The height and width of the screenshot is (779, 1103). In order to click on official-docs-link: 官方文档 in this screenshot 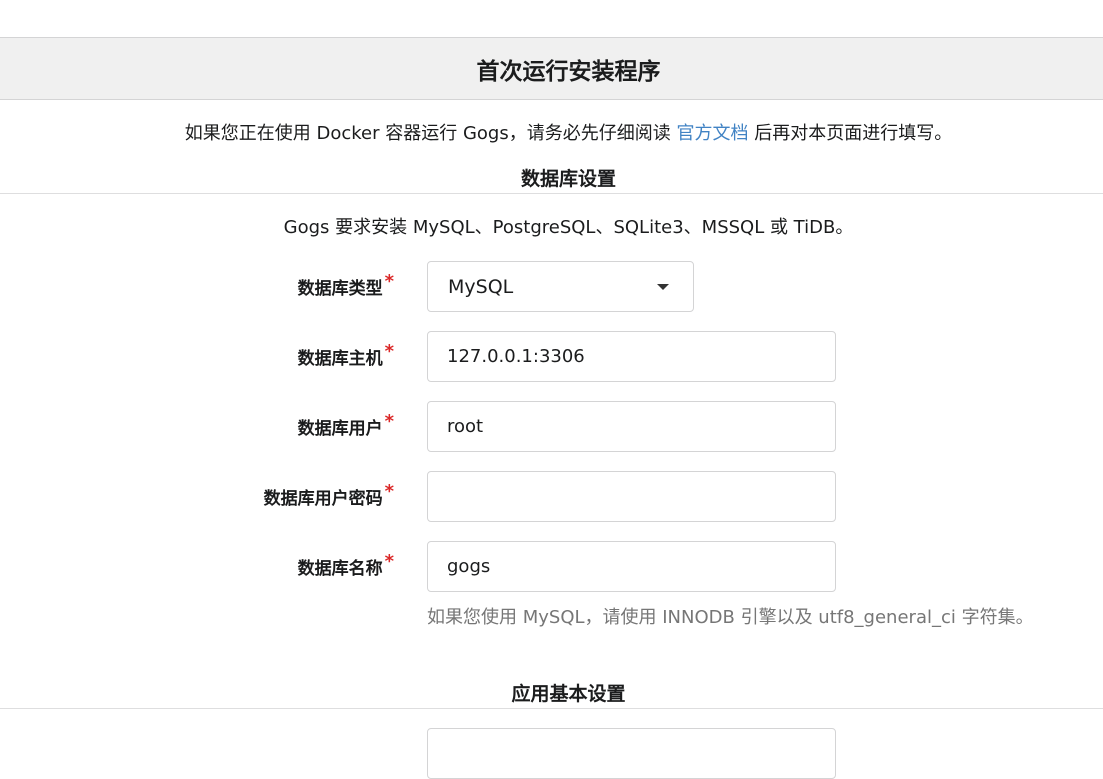, I will do `click(712, 133)`.